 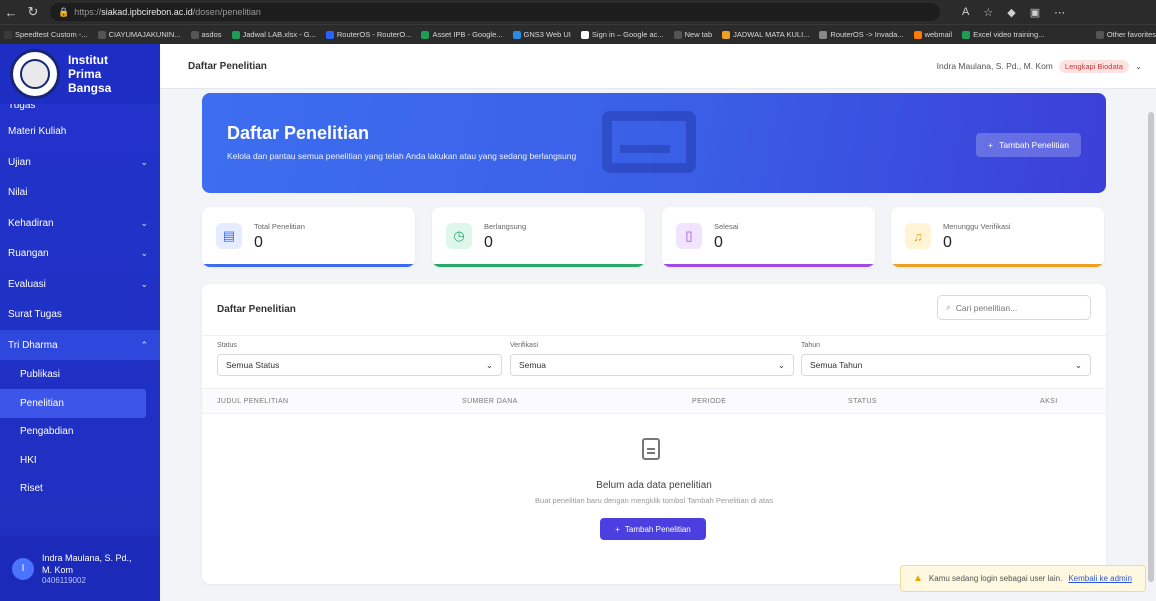 I want to click on user-name-line-1: Indra Maulana, S. Pd.,, so click(x=87, y=558).